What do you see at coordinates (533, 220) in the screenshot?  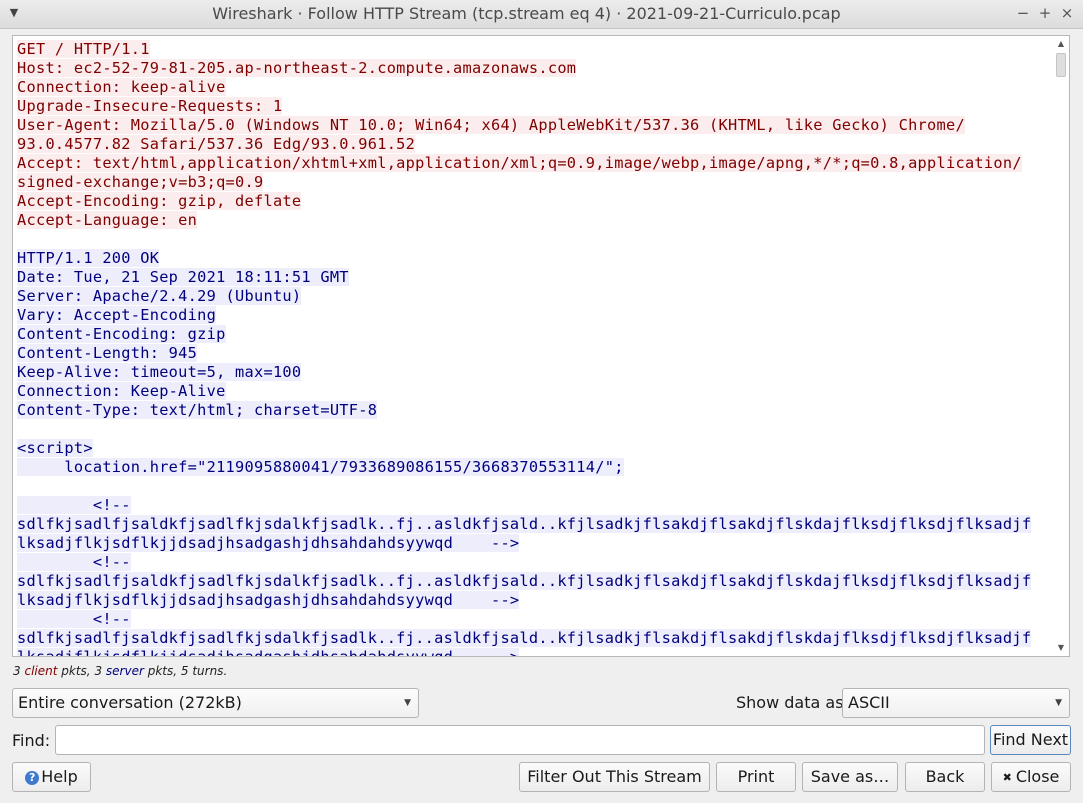 I see `client-line: Accept-Language: en` at bounding box center [533, 220].